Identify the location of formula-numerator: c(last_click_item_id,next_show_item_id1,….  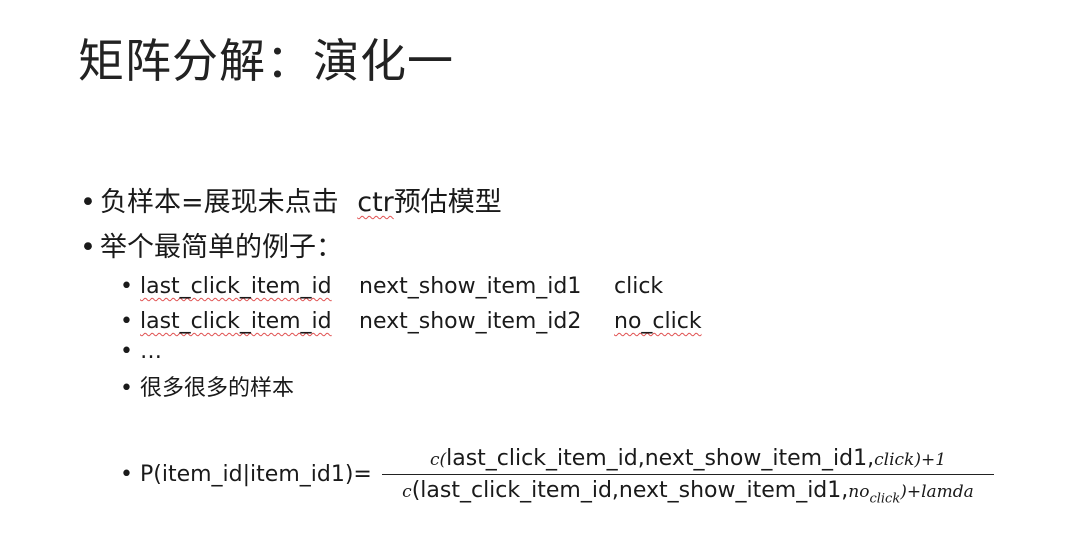
(688, 458).